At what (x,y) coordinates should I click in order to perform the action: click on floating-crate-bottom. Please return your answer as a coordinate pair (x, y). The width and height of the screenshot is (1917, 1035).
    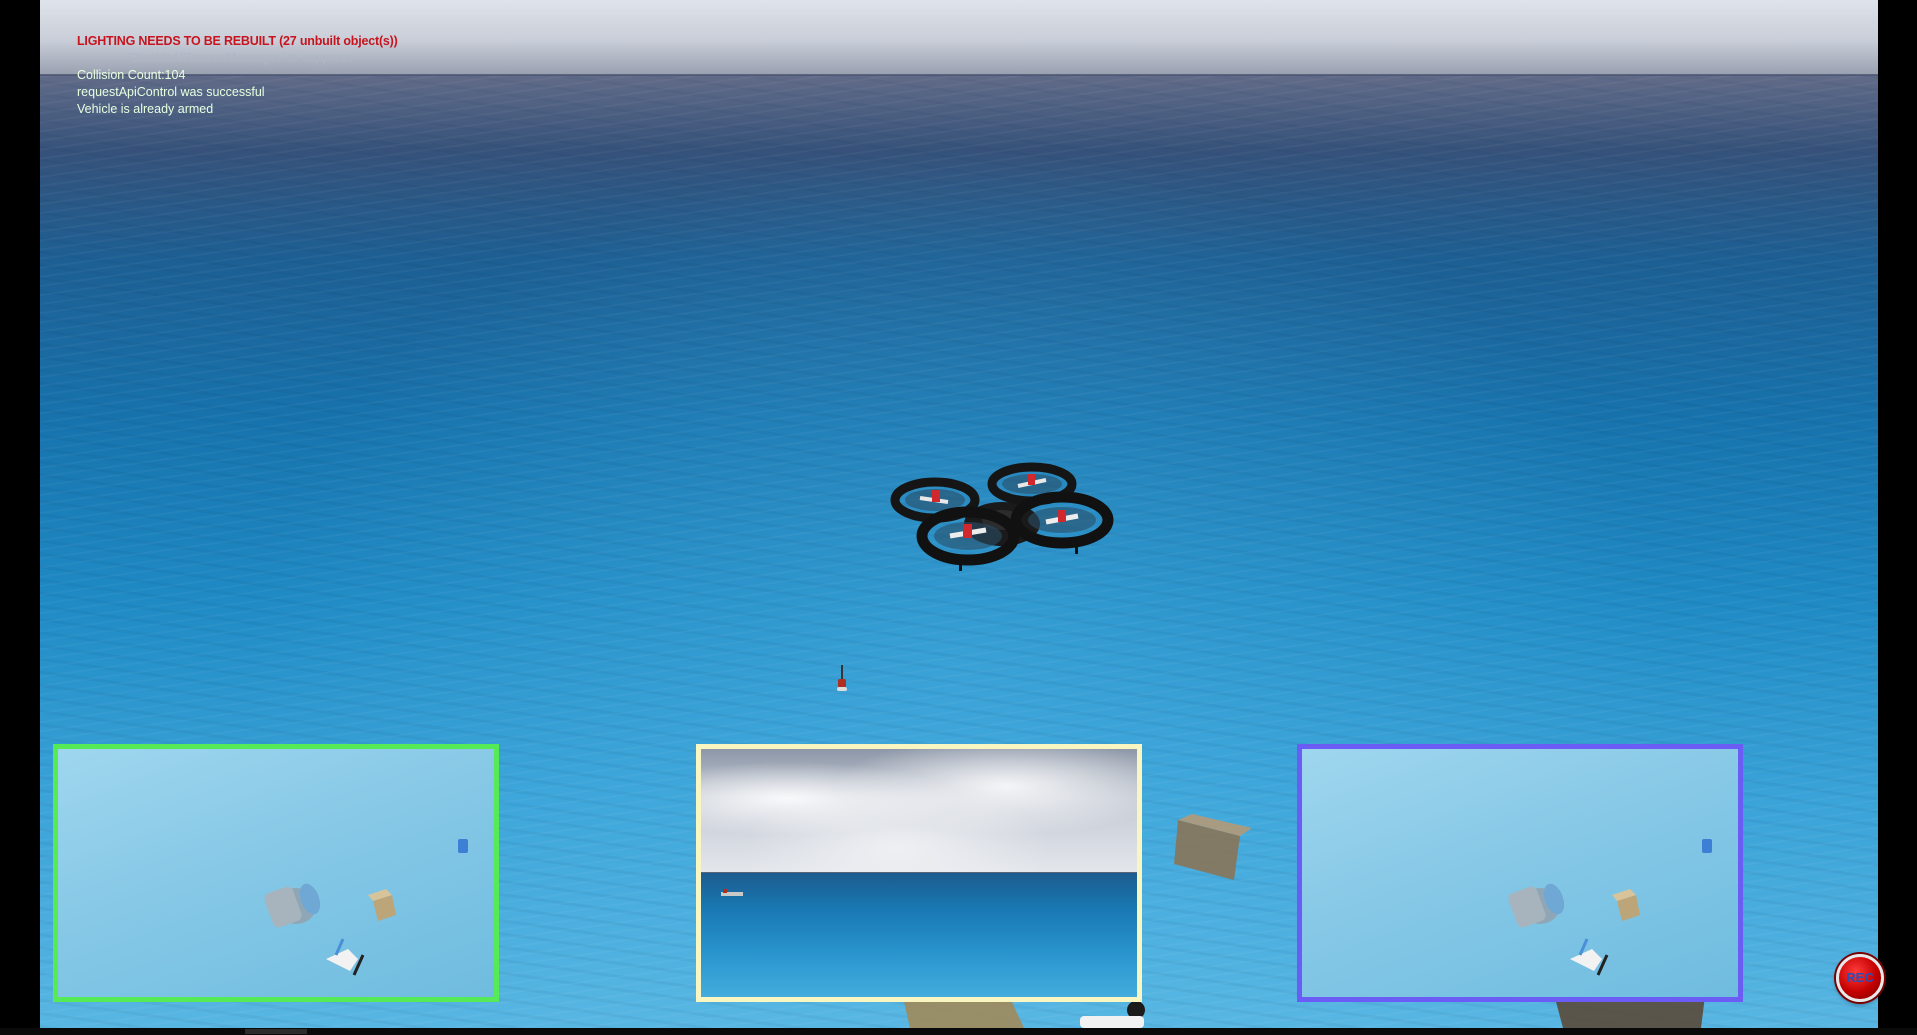
    Looking at the image, I should click on (964, 1013).